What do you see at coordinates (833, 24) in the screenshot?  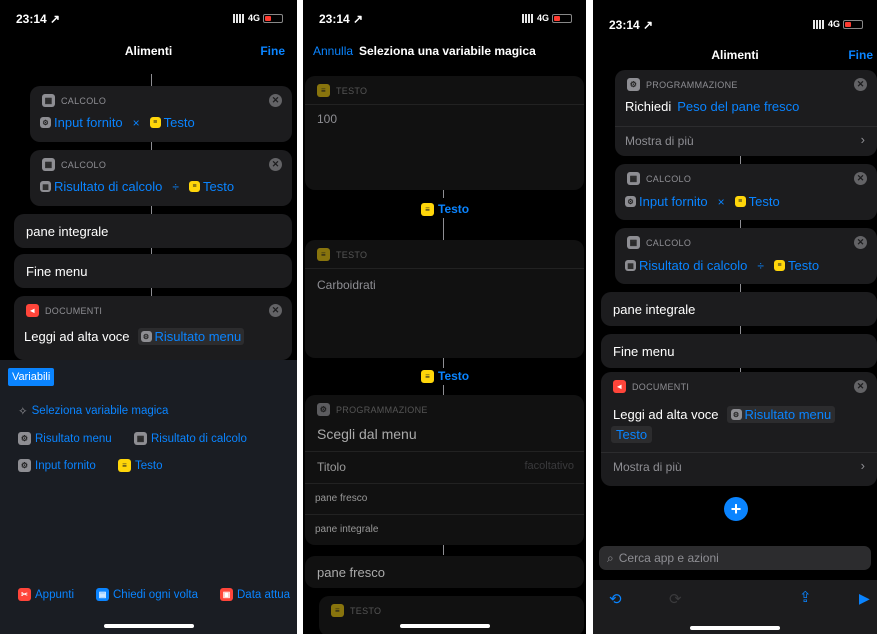 I see `network-label: 4G` at bounding box center [833, 24].